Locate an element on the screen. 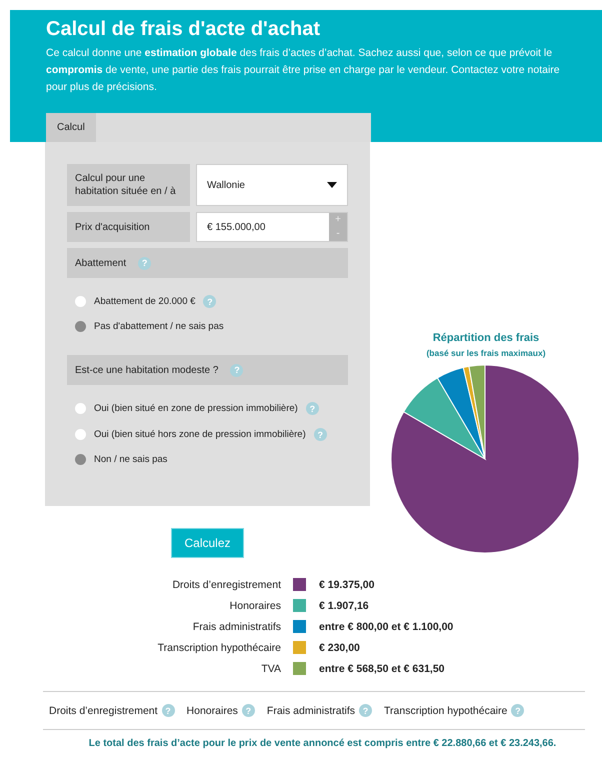 The width and height of the screenshot is (602, 780). legend-label: Honoraires is located at coordinates (254, 606).